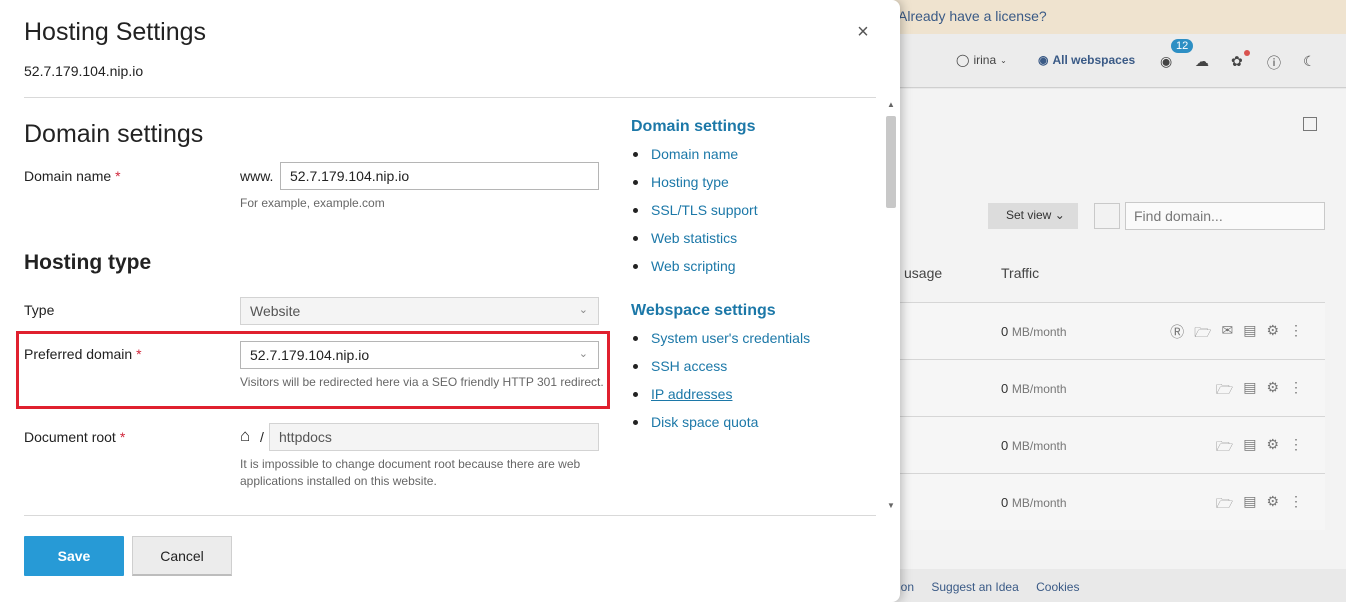 The height and width of the screenshot is (602, 1346). What do you see at coordinates (705, 422) in the screenshot?
I see `toc-link-text: Disk space quota` at bounding box center [705, 422].